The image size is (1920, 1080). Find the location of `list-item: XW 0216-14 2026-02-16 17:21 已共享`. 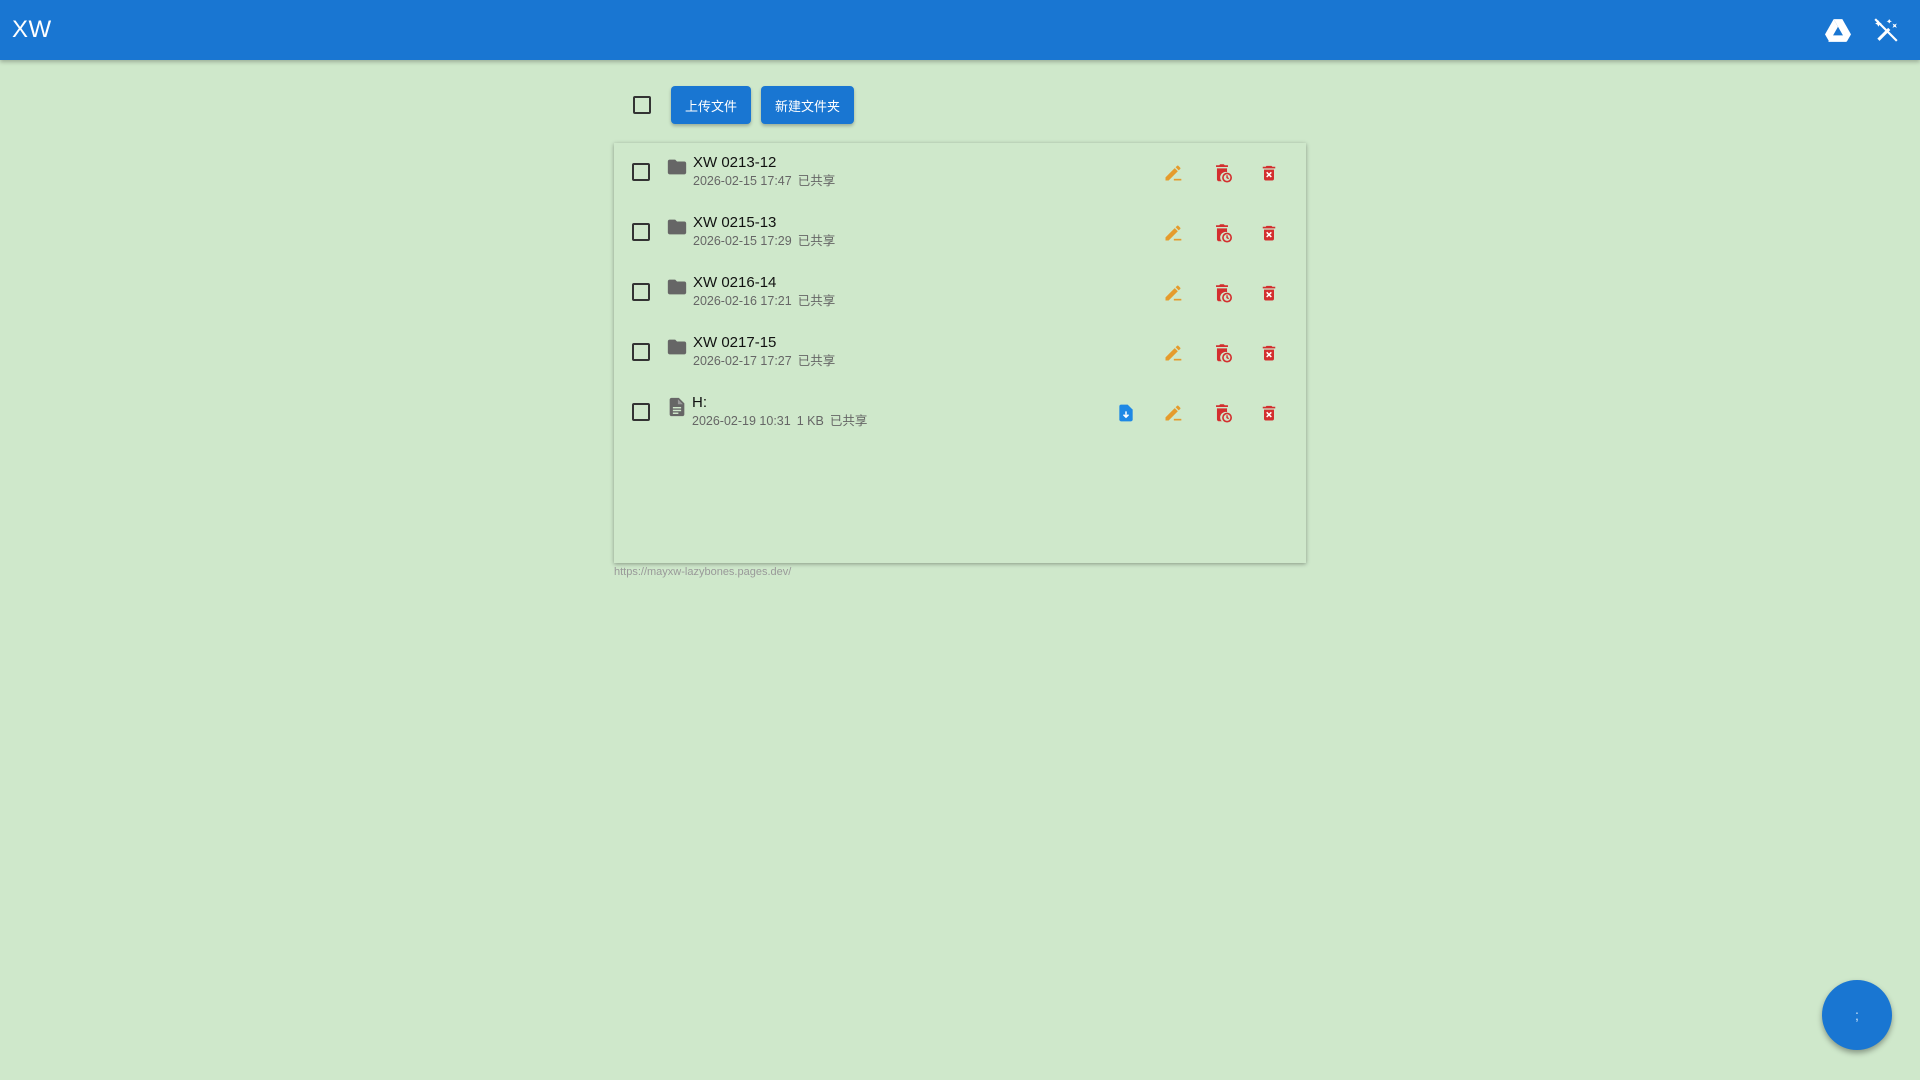

list-item: XW 0216-14 2026-02-16 17:21 已共享 is located at coordinates (960, 293).